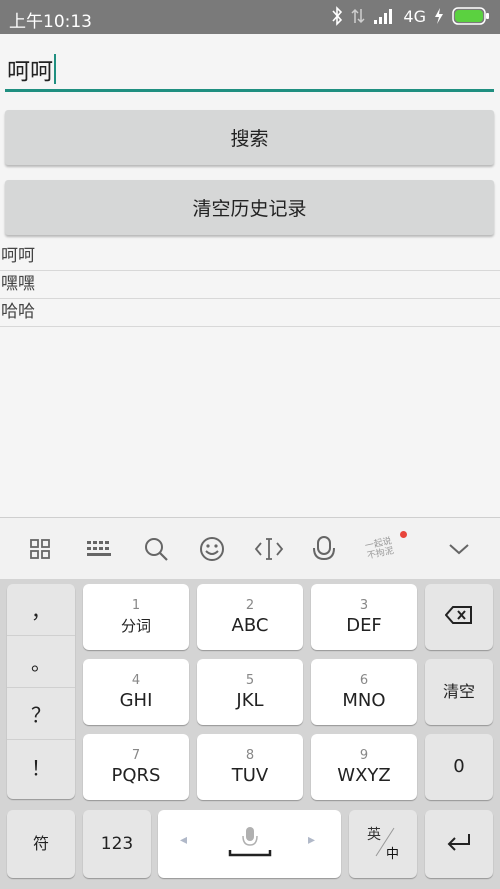  Describe the element at coordinates (250, 17) in the screenshot. I see `status-bar: 上午10:13 4G` at that location.